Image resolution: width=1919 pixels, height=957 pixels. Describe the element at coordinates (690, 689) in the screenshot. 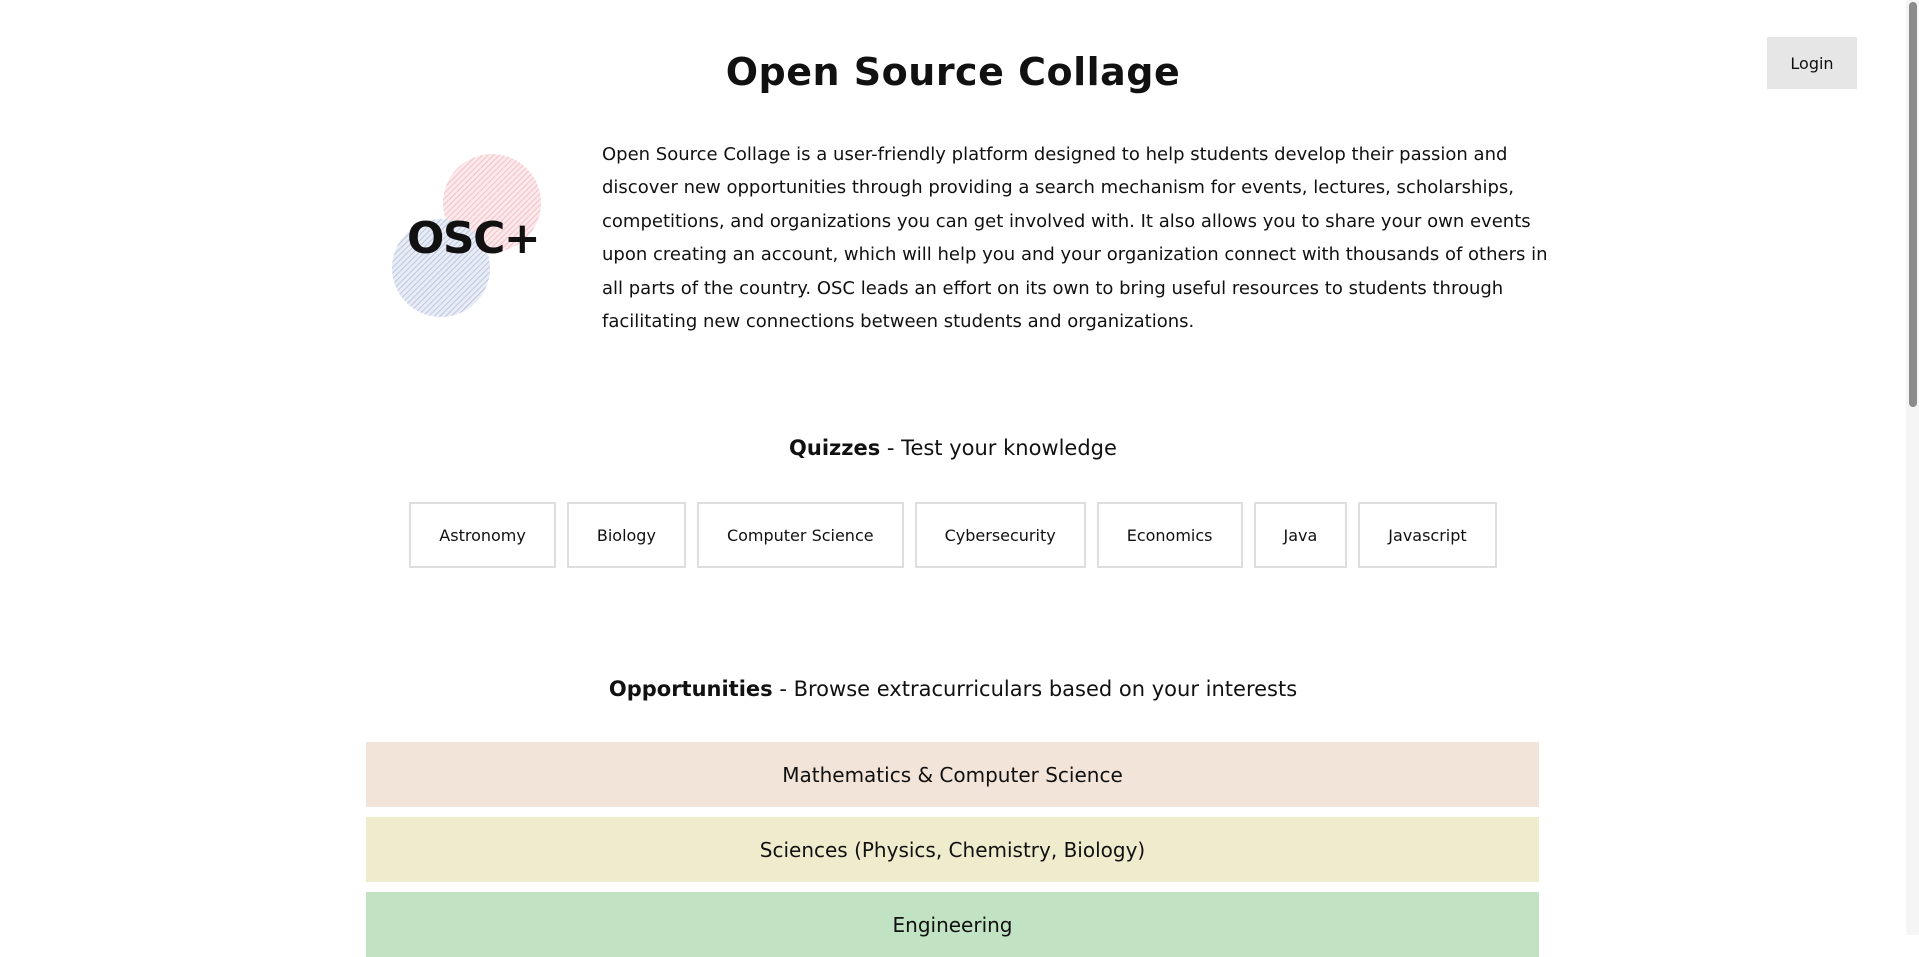

I see `opportunities-heading-bold: Opportunities` at that location.